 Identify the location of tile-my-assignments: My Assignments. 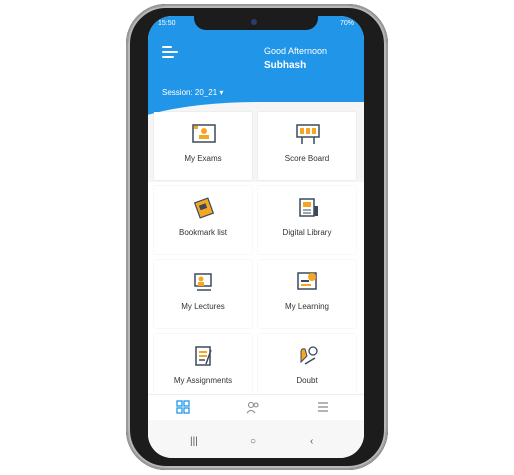
(203, 368).